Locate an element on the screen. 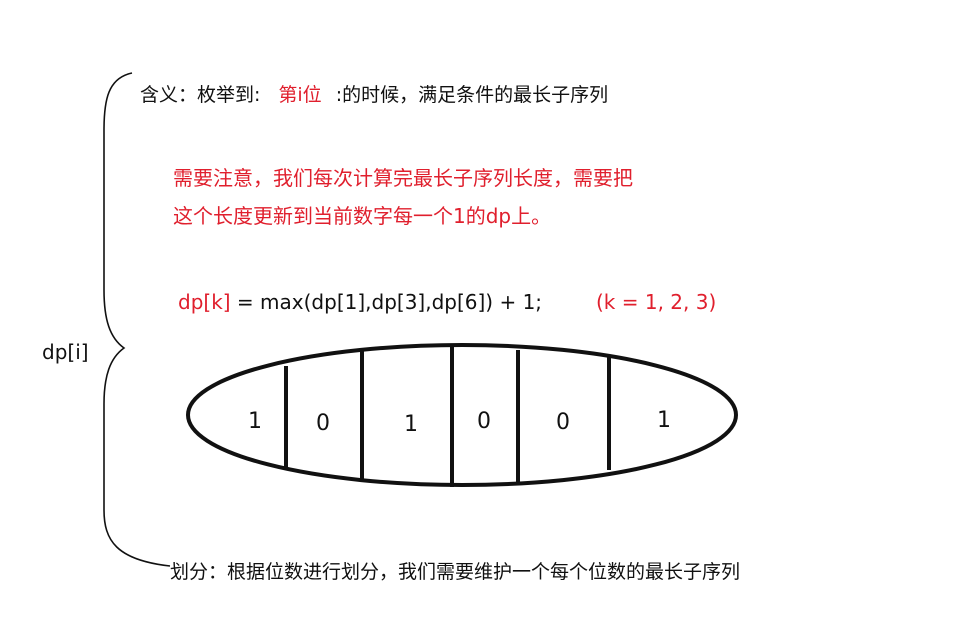 The image size is (976, 628). note-line-1: 需要注意，我们每次计算完最长子序列长度，需要把 is located at coordinates (403, 178).